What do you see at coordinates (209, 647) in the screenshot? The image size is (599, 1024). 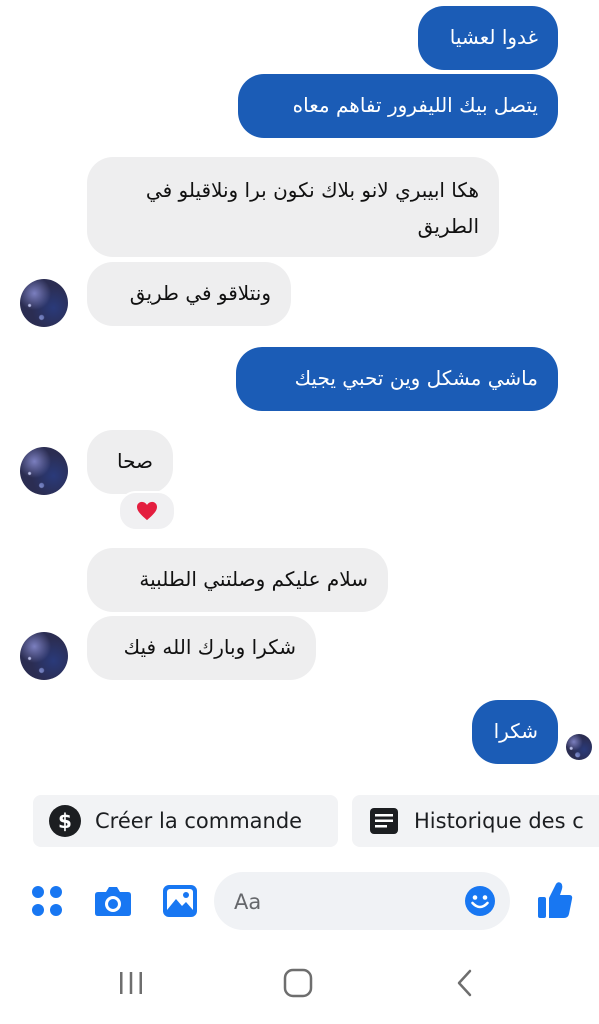 I see `message-text: شكرا وبارك الله فيك` at bounding box center [209, 647].